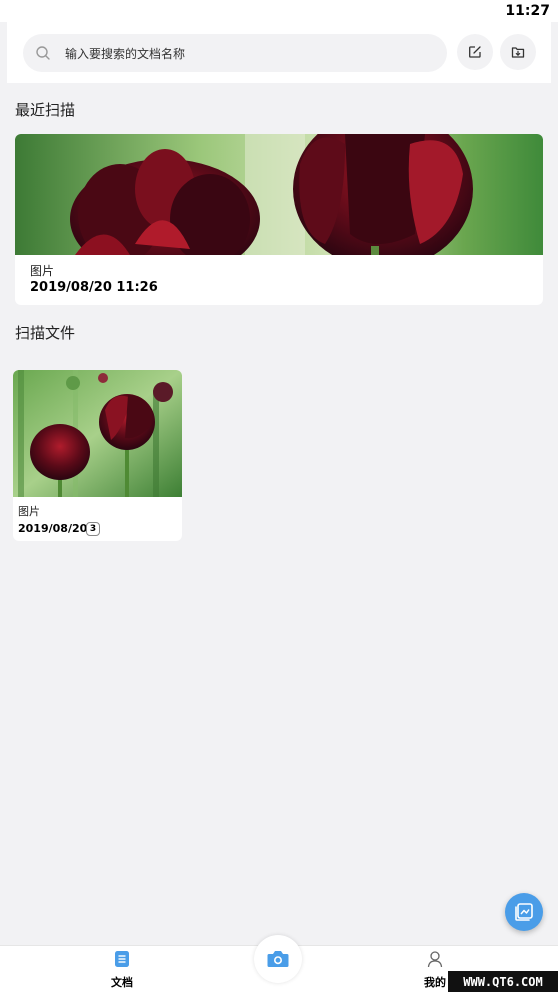 This screenshot has height=992, width=558. I want to click on file-card: 图片 2019/08/20 3, so click(97, 455).